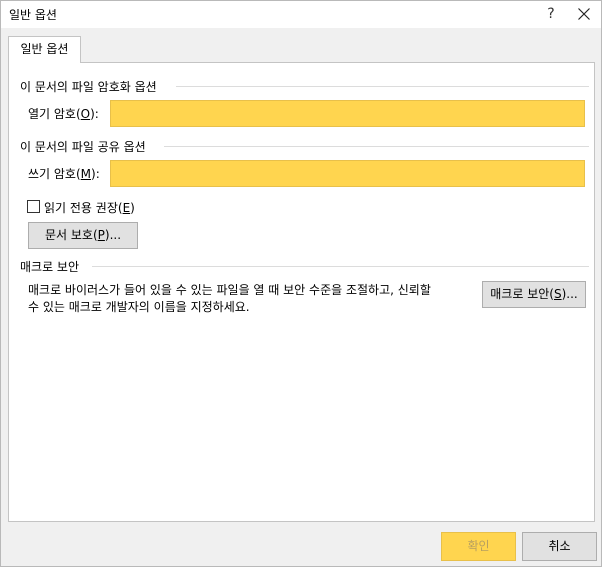 The height and width of the screenshot is (567, 602). Describe the element at coordinates (478, 546) in the screenshot. I see `ok-button: 확인` at that location.